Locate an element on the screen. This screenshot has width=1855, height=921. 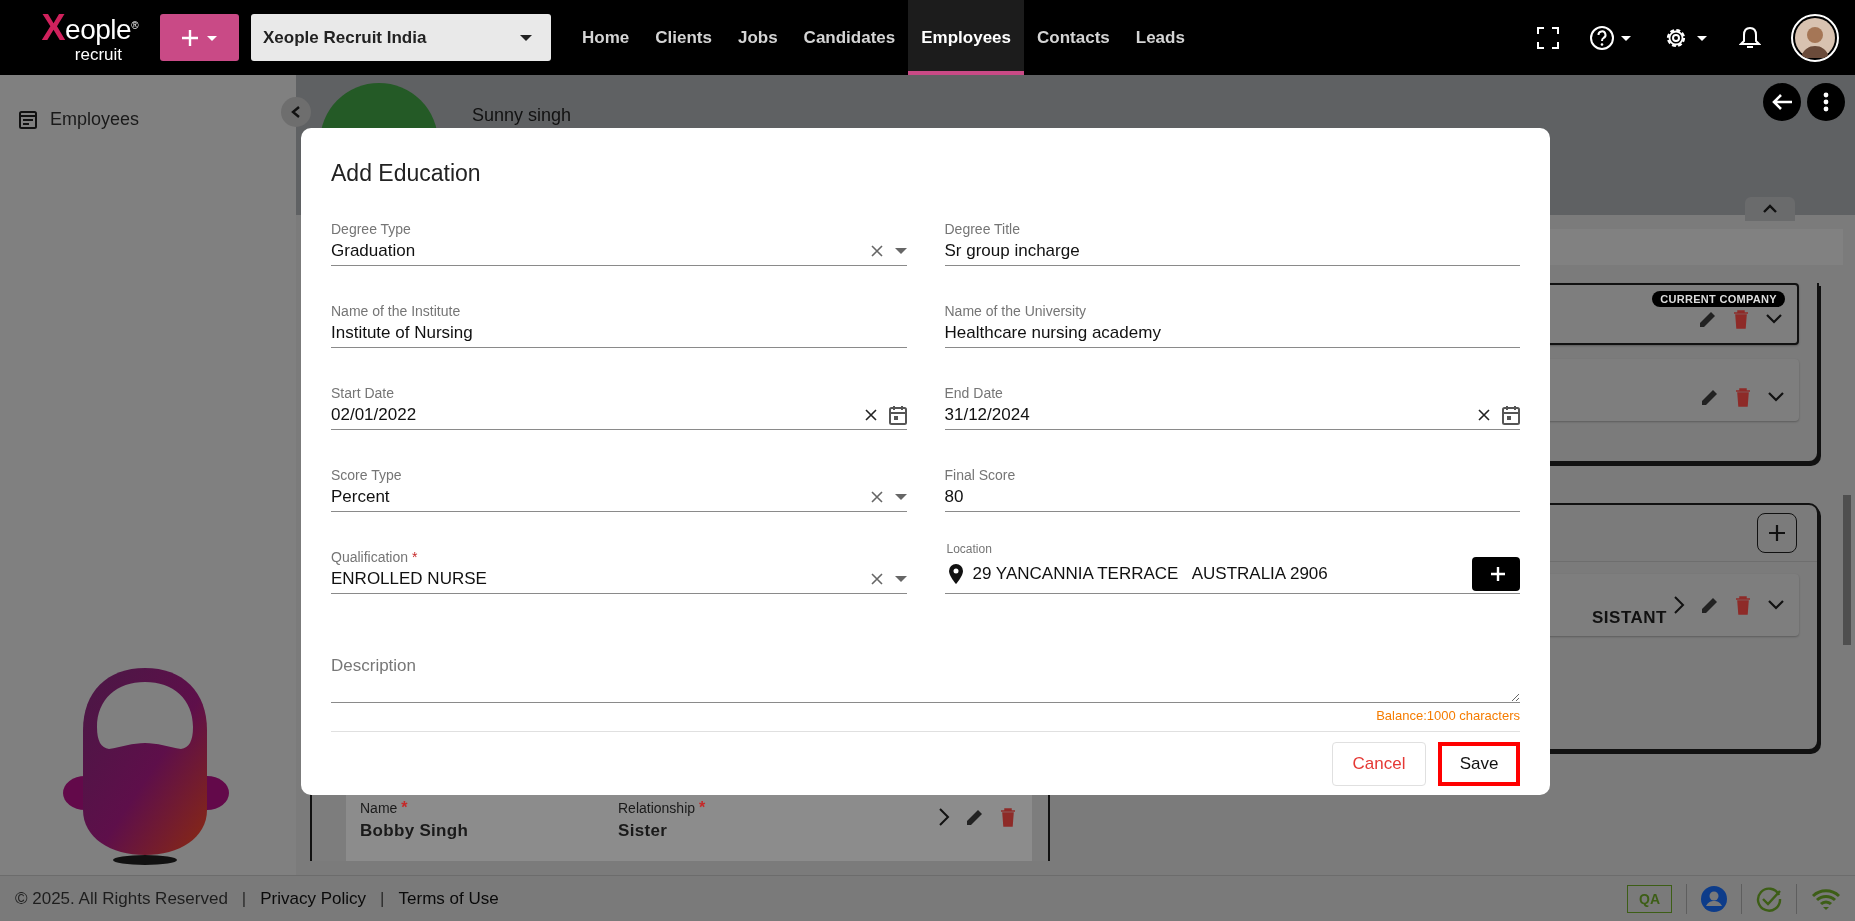
input-field: Degree Title Sr group incharge is located at coordinates (1232, 240).